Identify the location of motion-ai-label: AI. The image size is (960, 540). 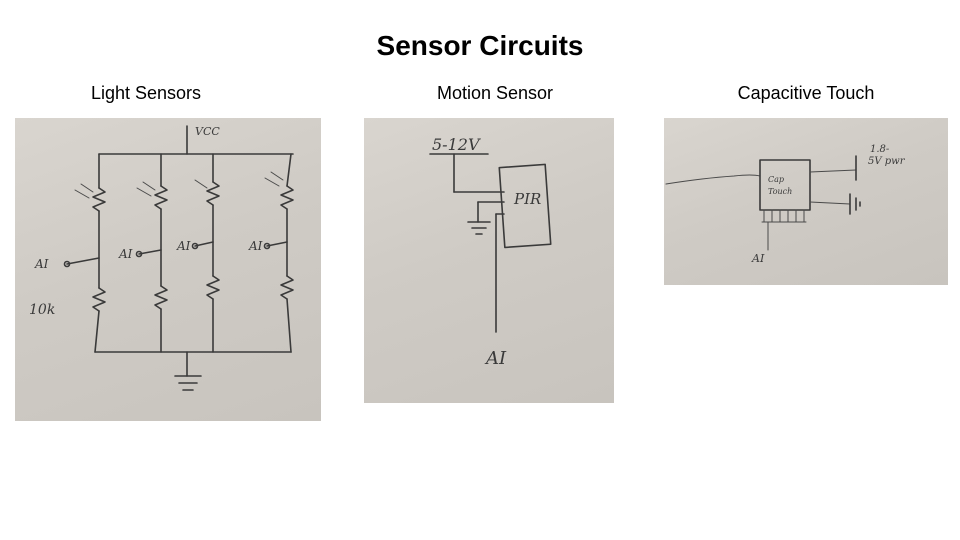
(495, 358).